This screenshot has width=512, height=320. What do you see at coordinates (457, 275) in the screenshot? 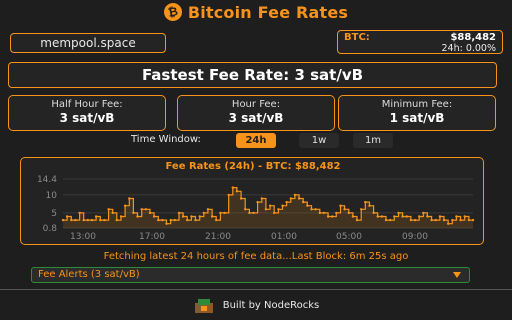
I see `chevron-down-icon` at bounding box center [457, 275].